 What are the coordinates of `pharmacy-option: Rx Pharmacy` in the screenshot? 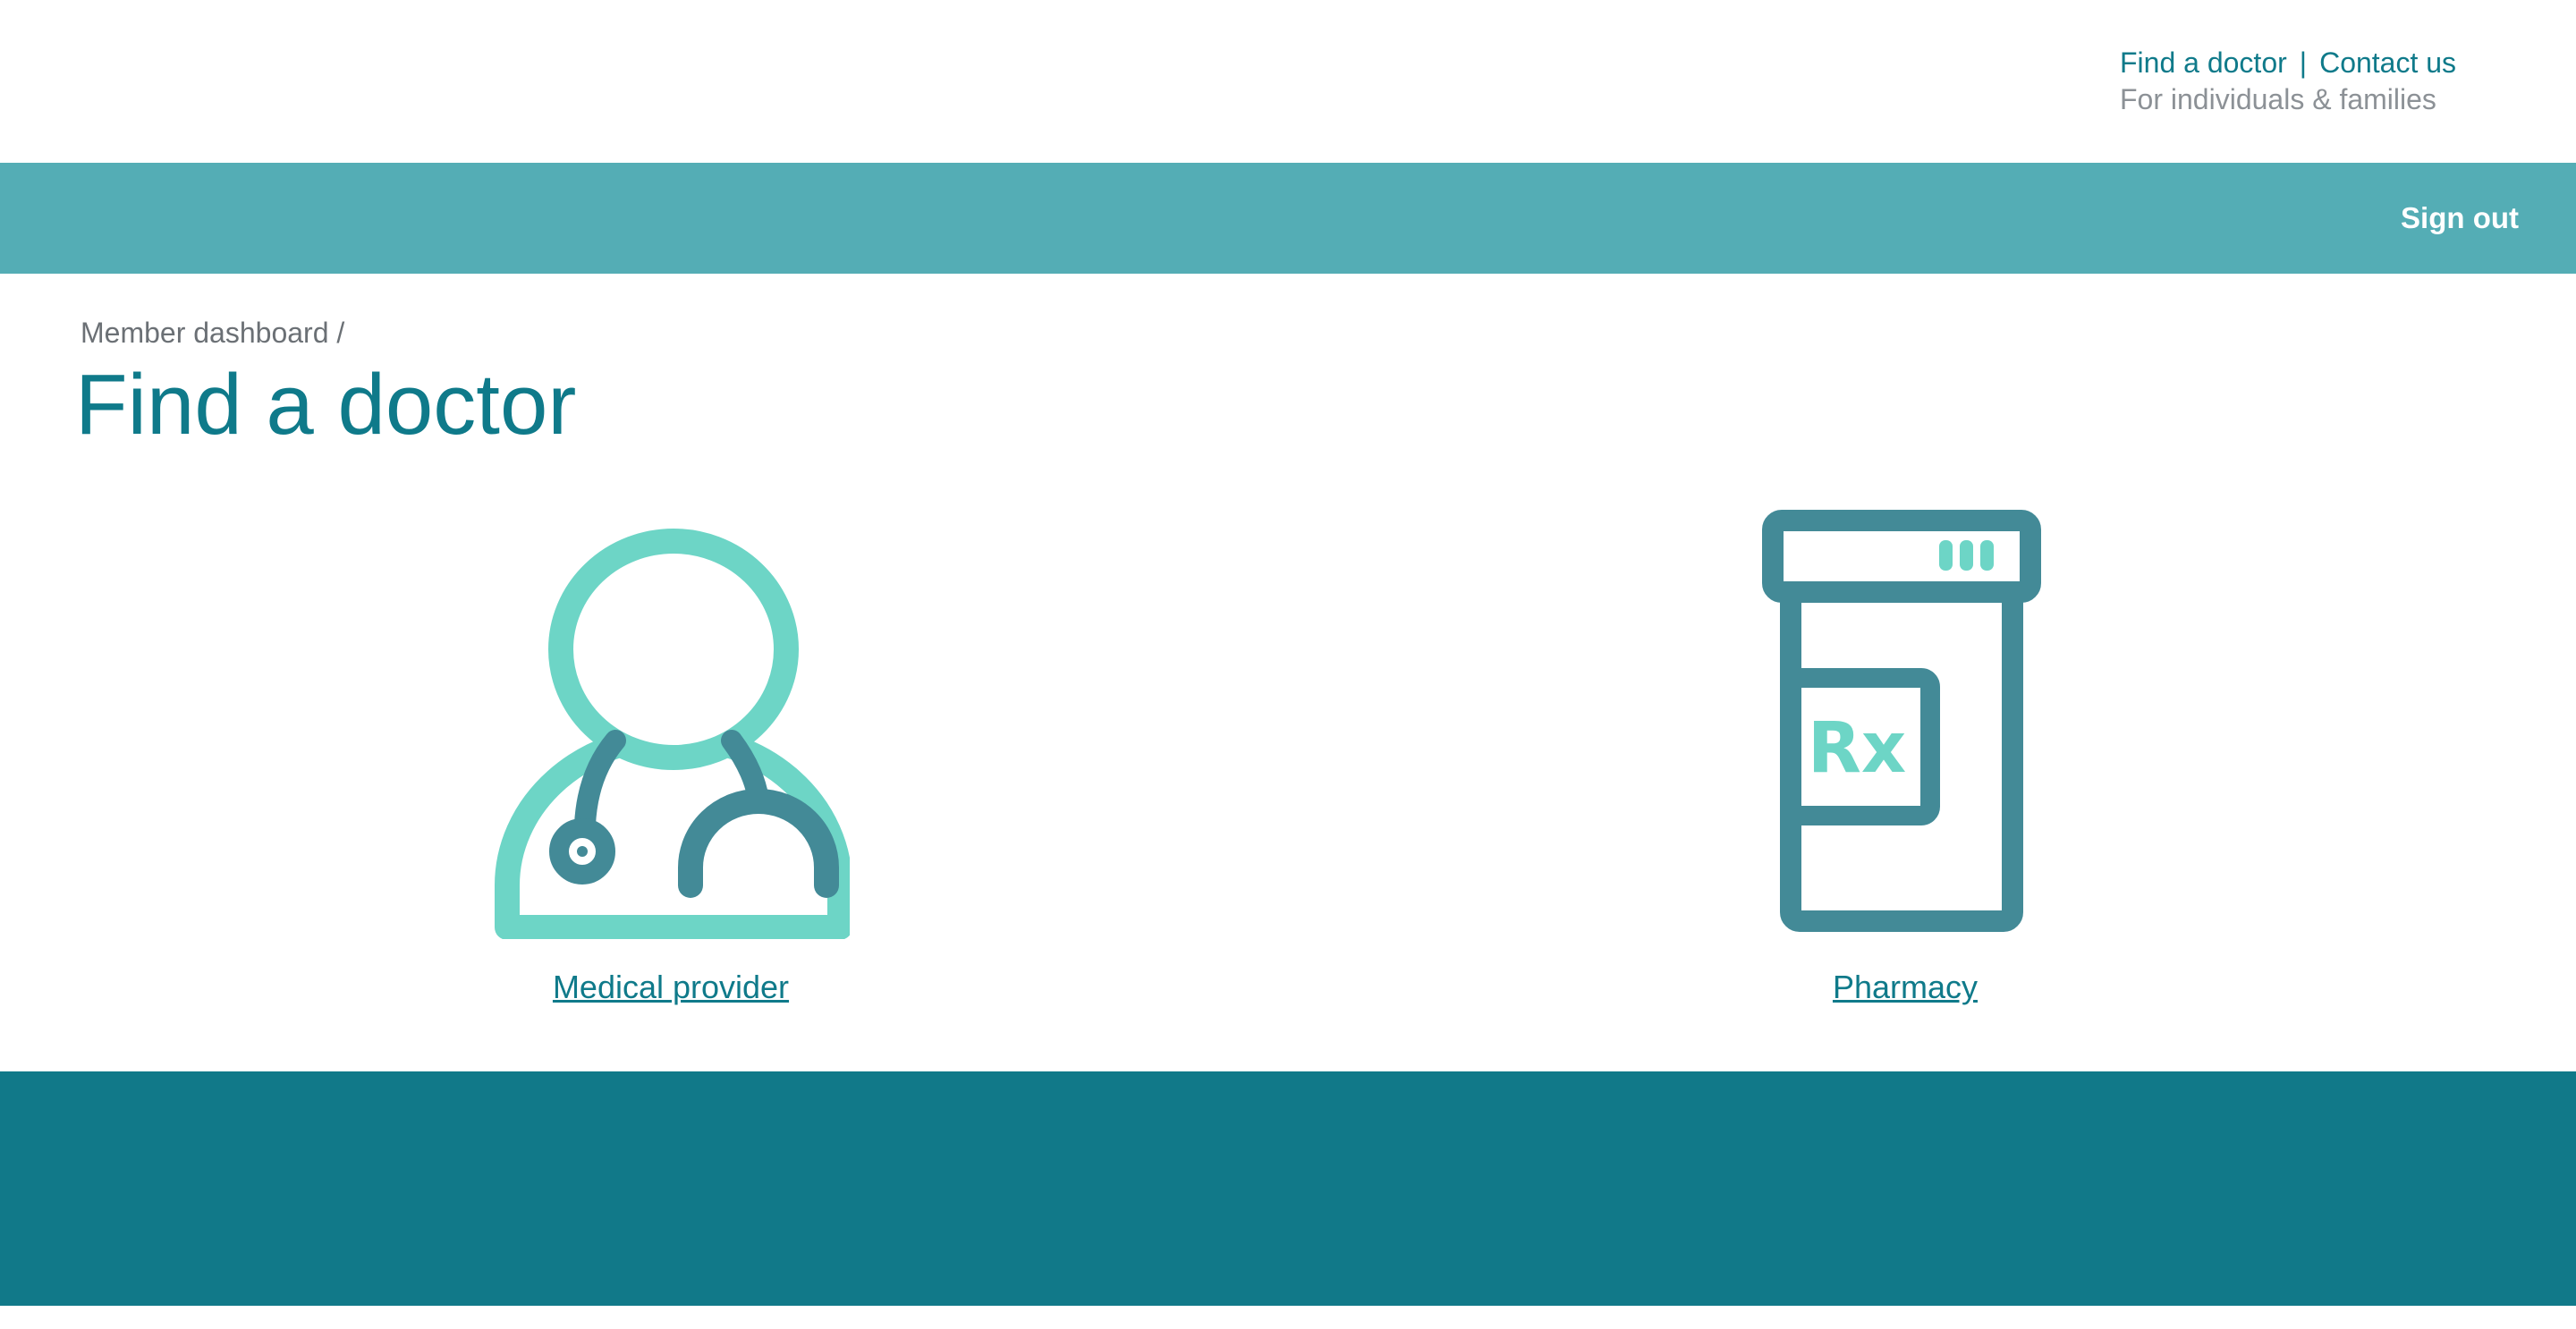 It's located at (1905, 760).